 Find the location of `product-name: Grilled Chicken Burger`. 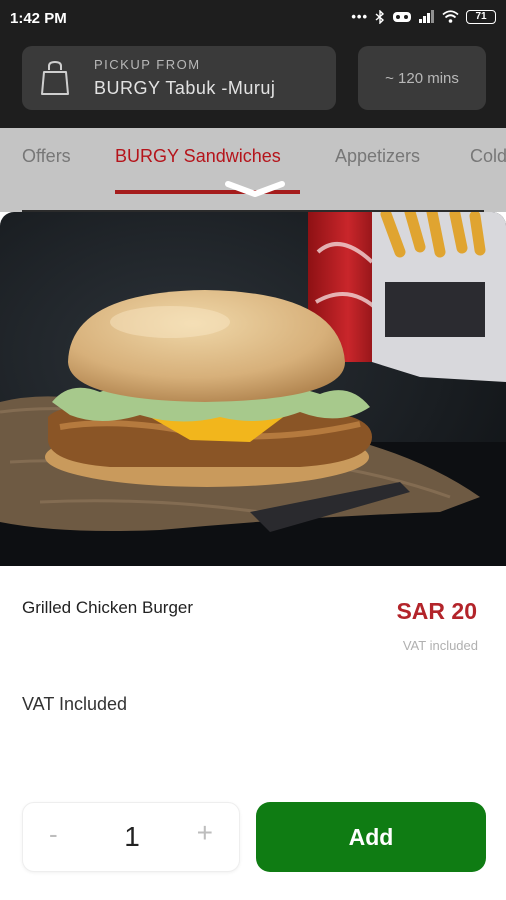

product-name: Grilled Chicken Burger is located at coordinates (108, 607).